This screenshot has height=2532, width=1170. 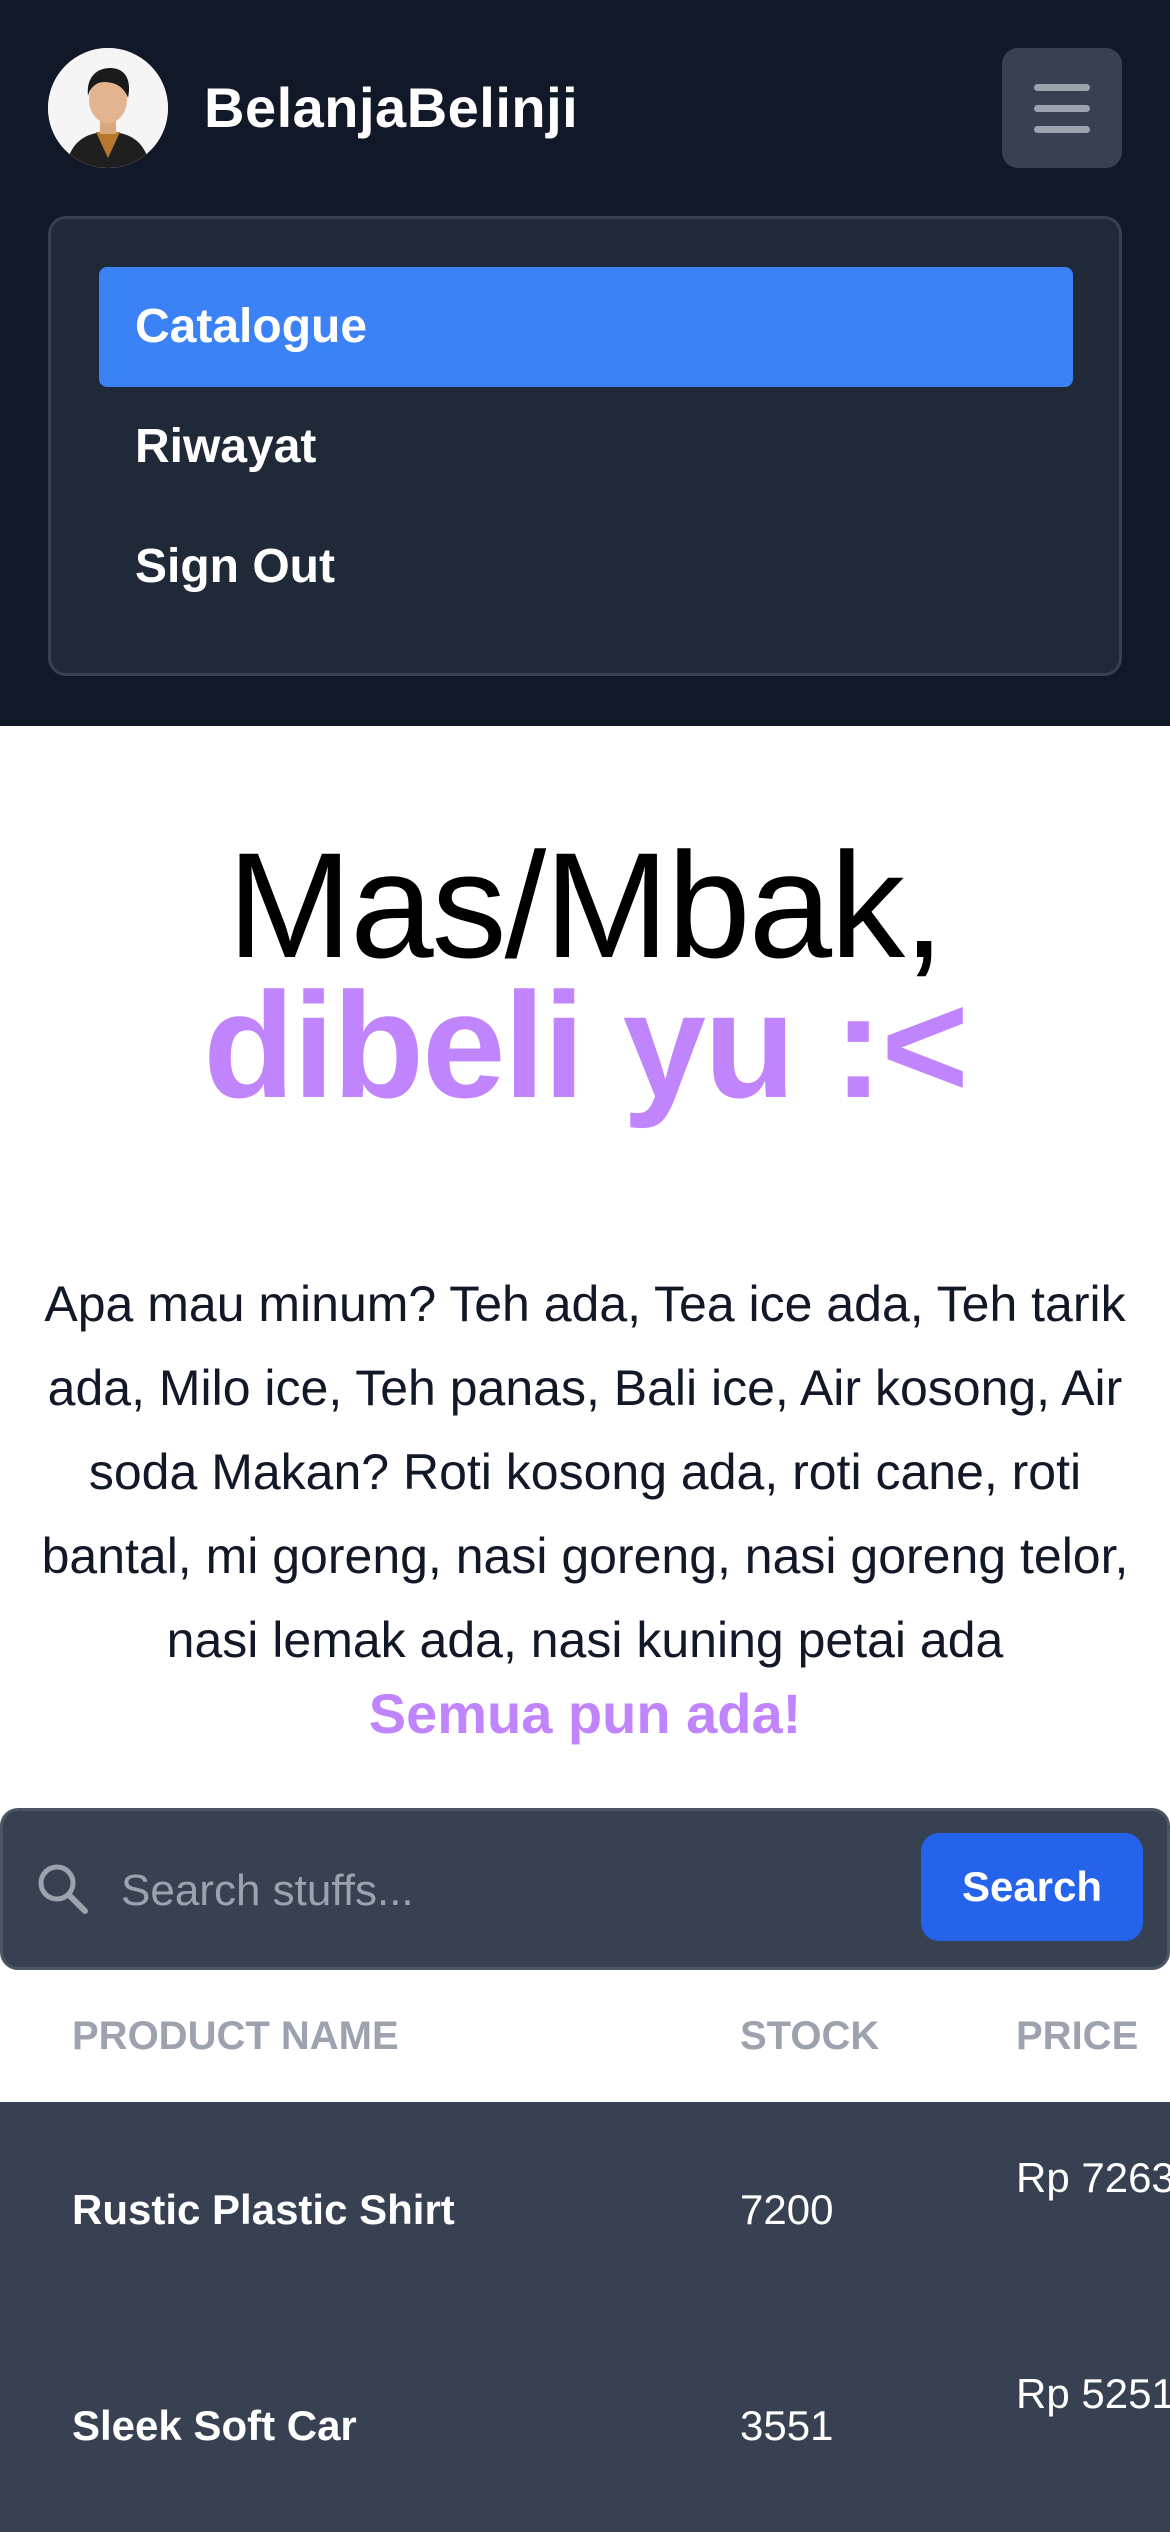 What do you see at coordinates (263, 2209) in the screenshot?
I see `product-name-cell: Rustic Plastic Shirt` at bounding box center [263, 2209].